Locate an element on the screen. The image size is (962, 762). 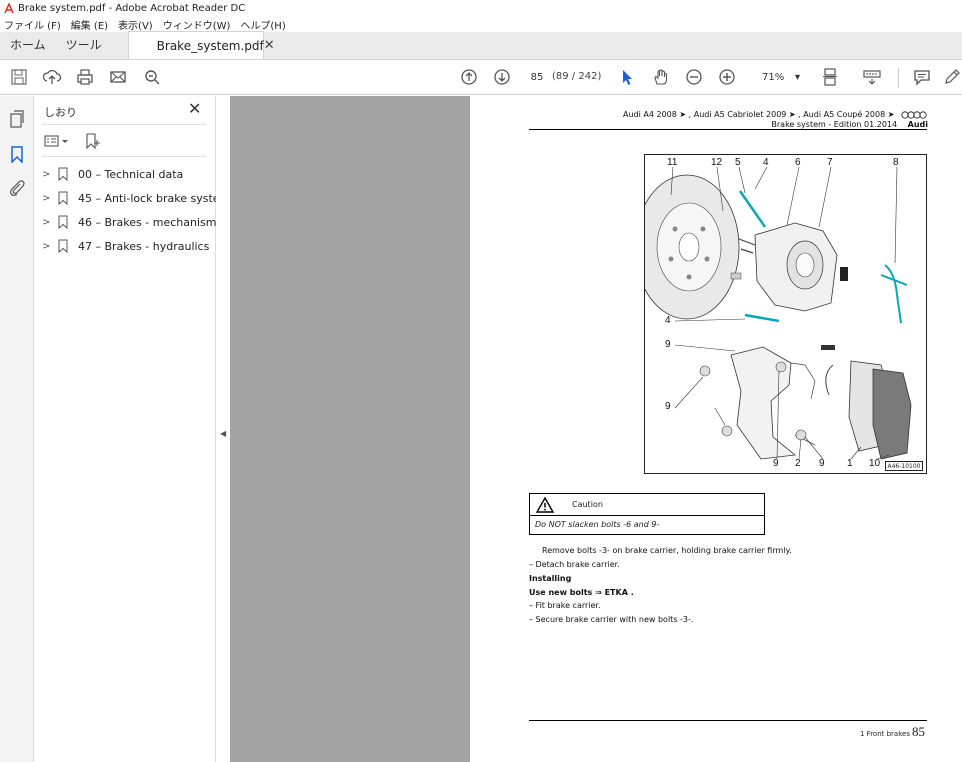
diagram-drawing is located at coordinates (778, 313).